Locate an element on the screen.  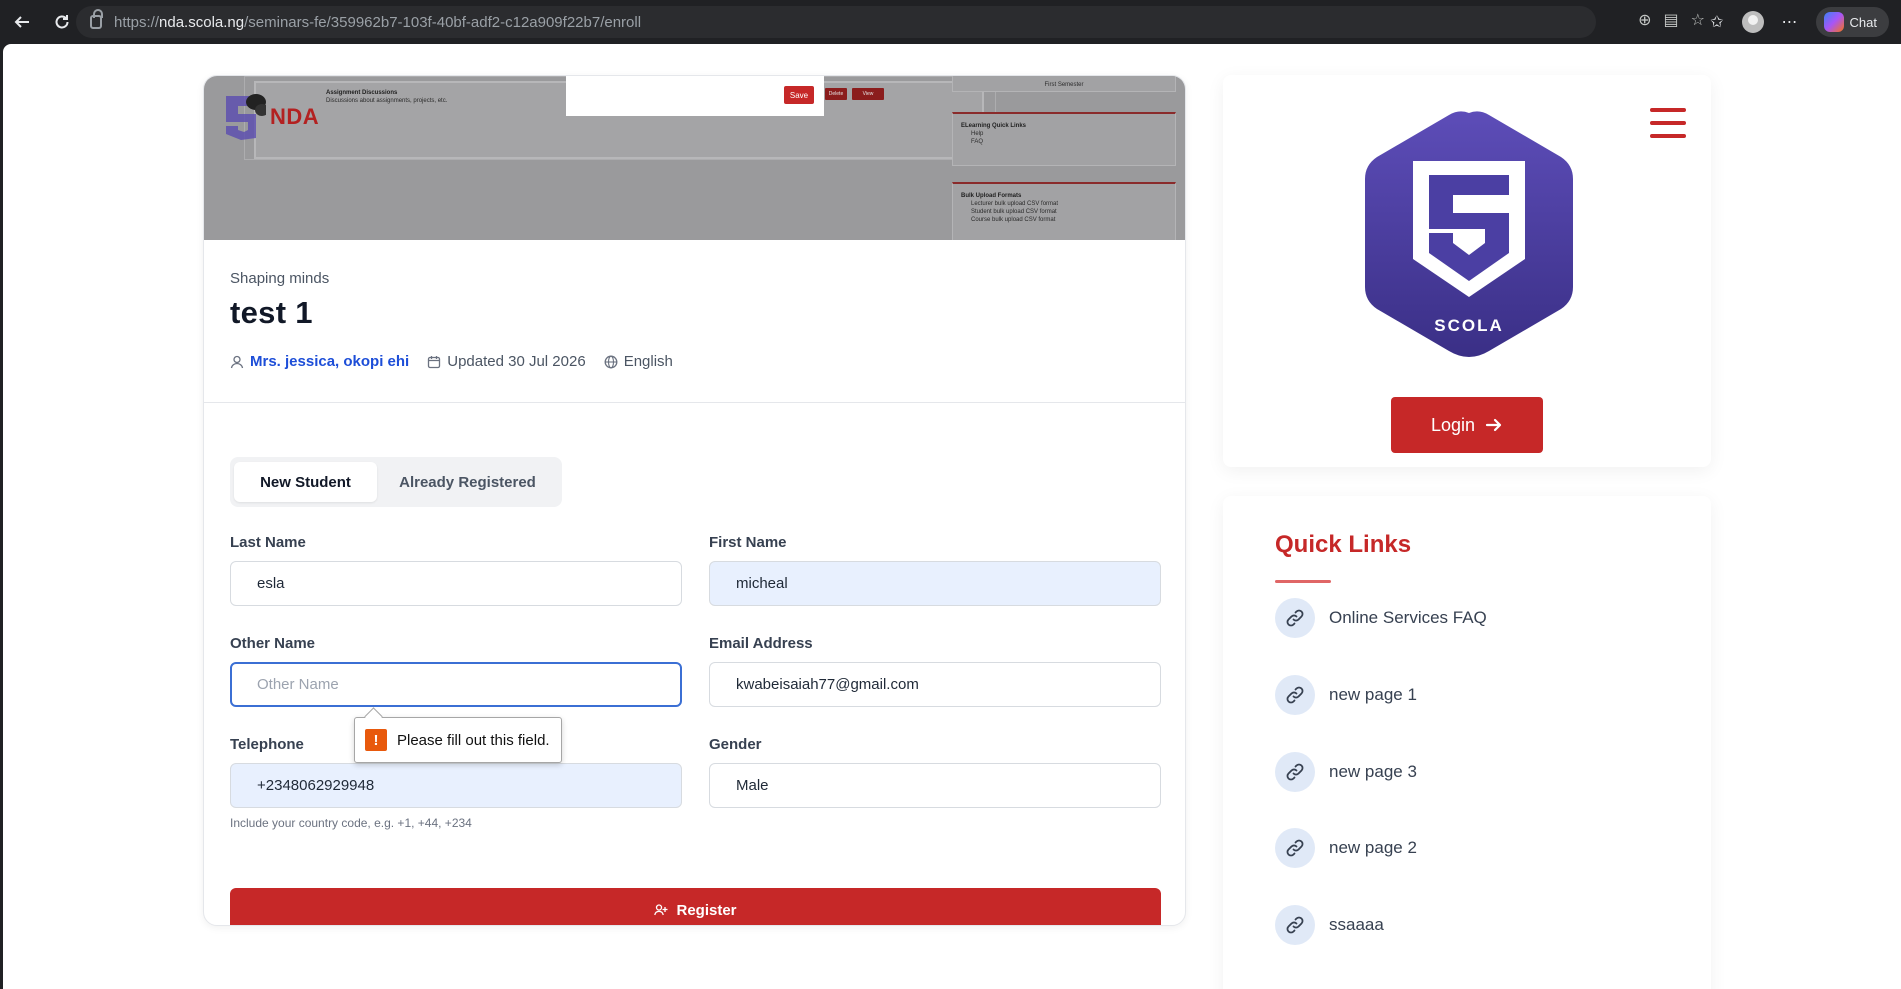
back-arrow-icon is located at coordinates (22, 22).